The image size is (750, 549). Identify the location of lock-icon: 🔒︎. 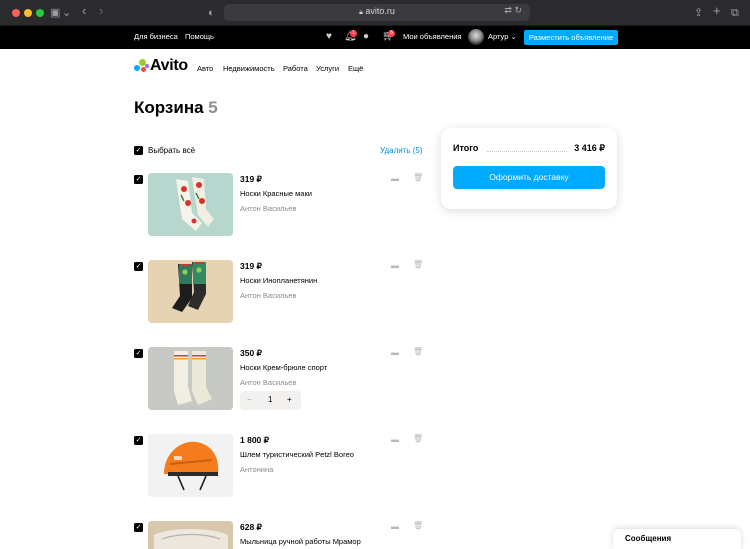
(361, 12).